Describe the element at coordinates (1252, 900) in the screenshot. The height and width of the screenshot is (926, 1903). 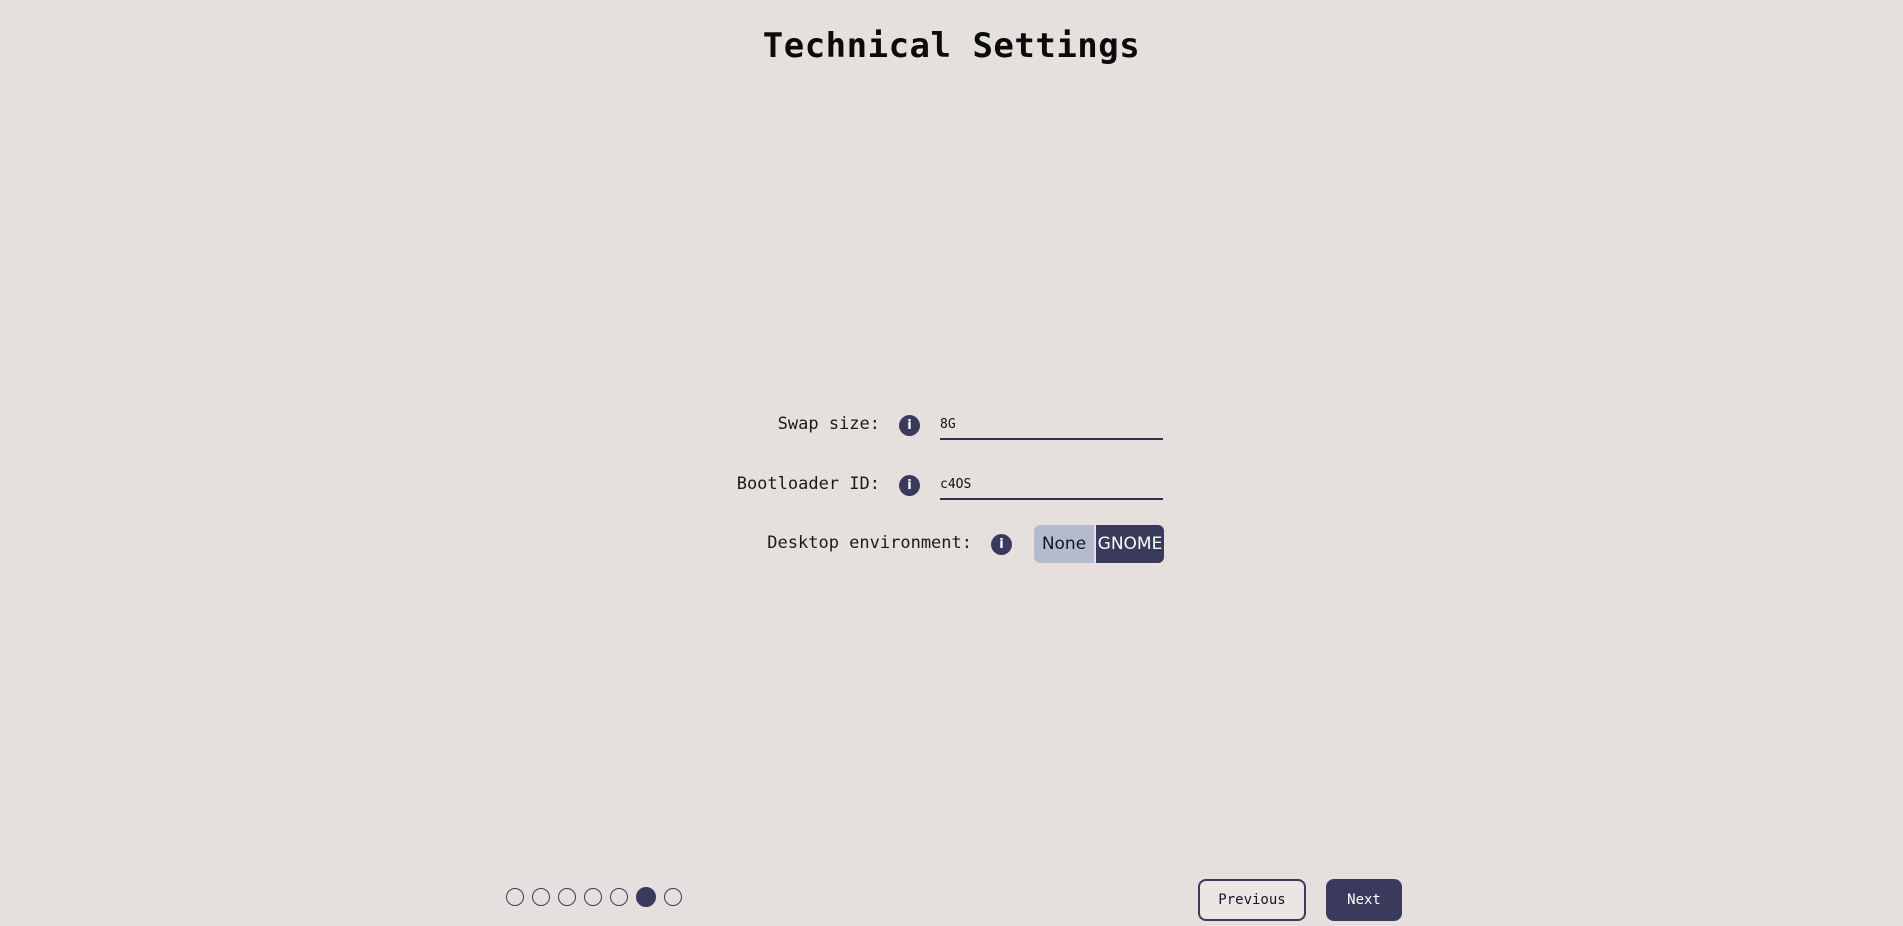
I see `previous-button: Previous` at that location.